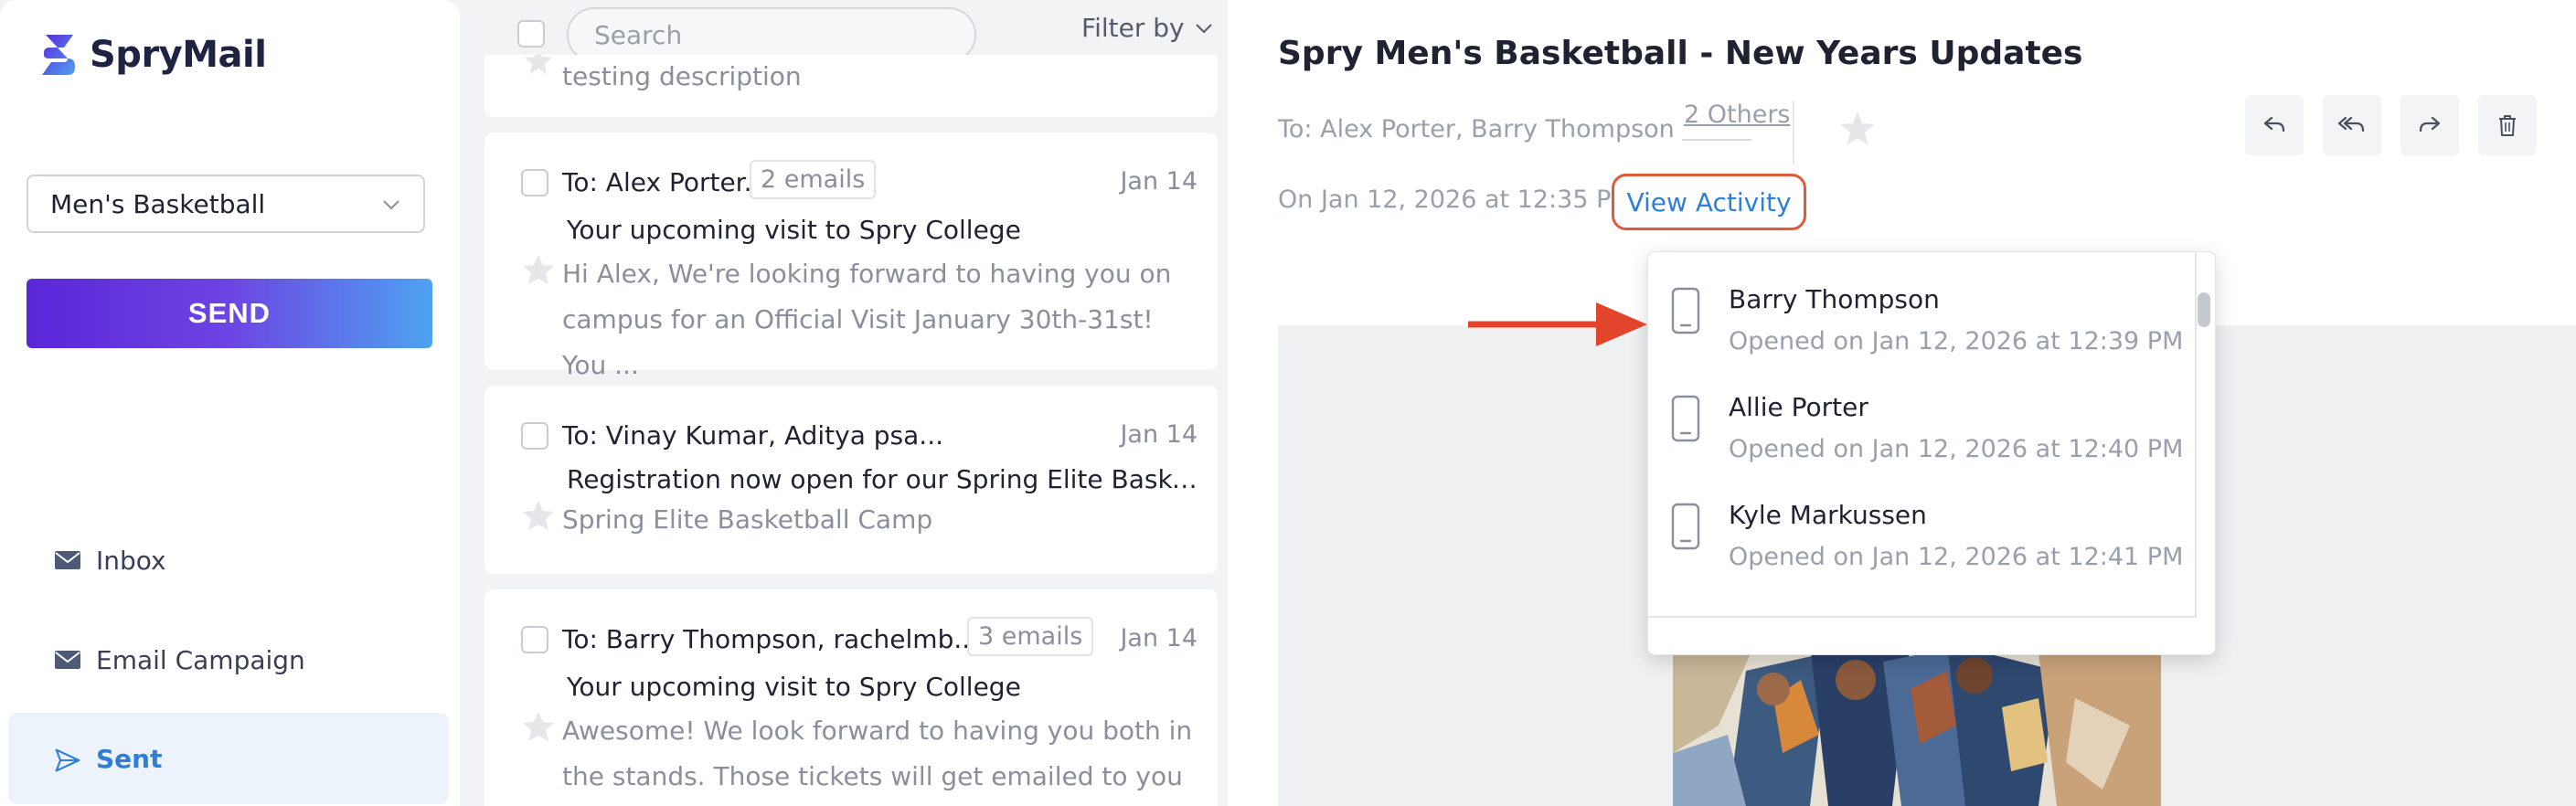 This screenshot has height=806, width=2576. I want to click on filter-dropdown: Filter by, so click(1147, 28).